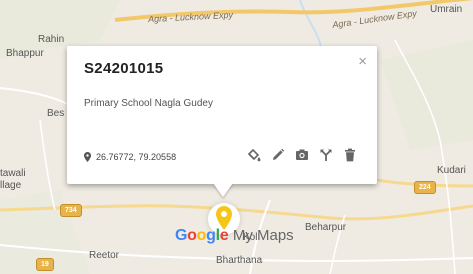 This screenshot has height=274, width=473. Describe the element at coordinates (425, 187) in the screenshot. I see `route-shield: 224` at that location.